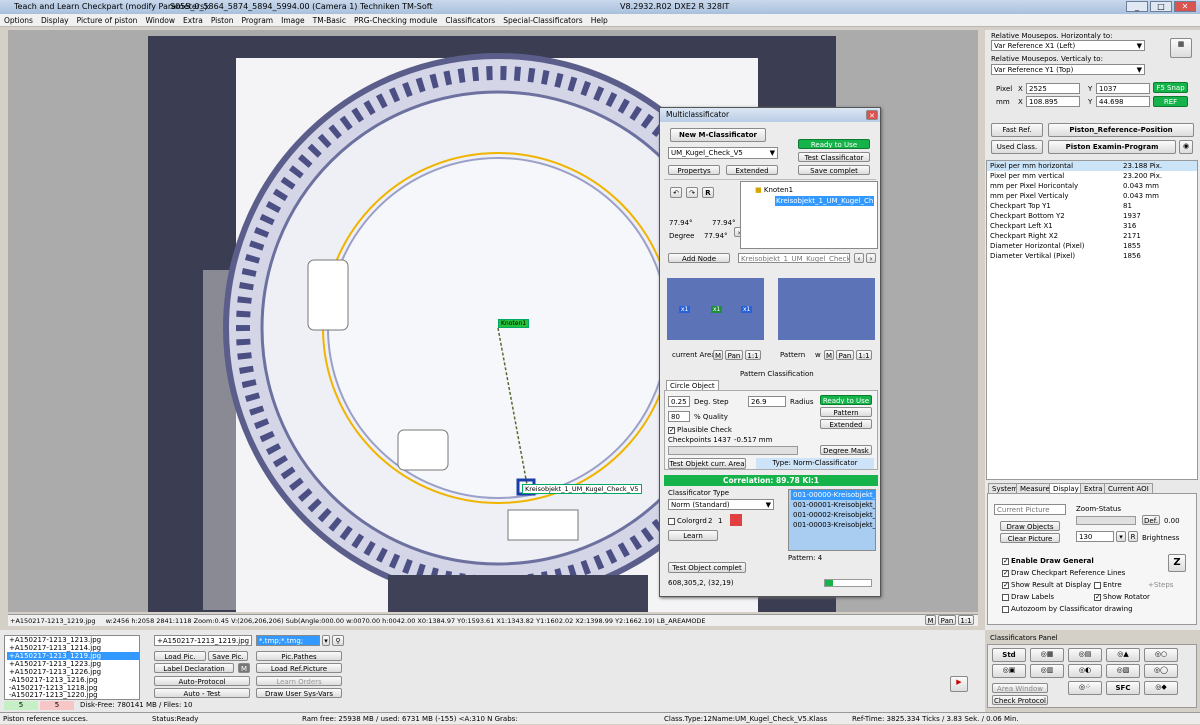  What do you see at coordinates (1151, 520) in the screenshot?
I see `zoom-def-button: Def.` at bounding box center [1151, 520].